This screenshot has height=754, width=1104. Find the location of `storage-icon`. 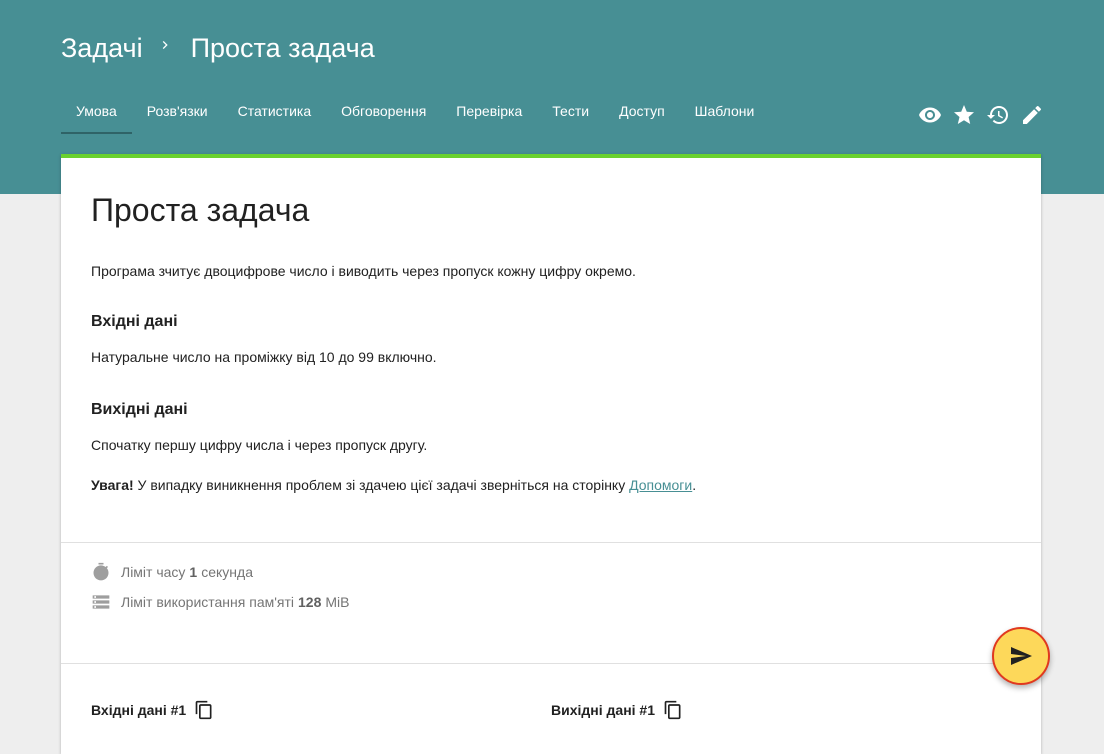

storage-icon is located at coordinates (101, 602).